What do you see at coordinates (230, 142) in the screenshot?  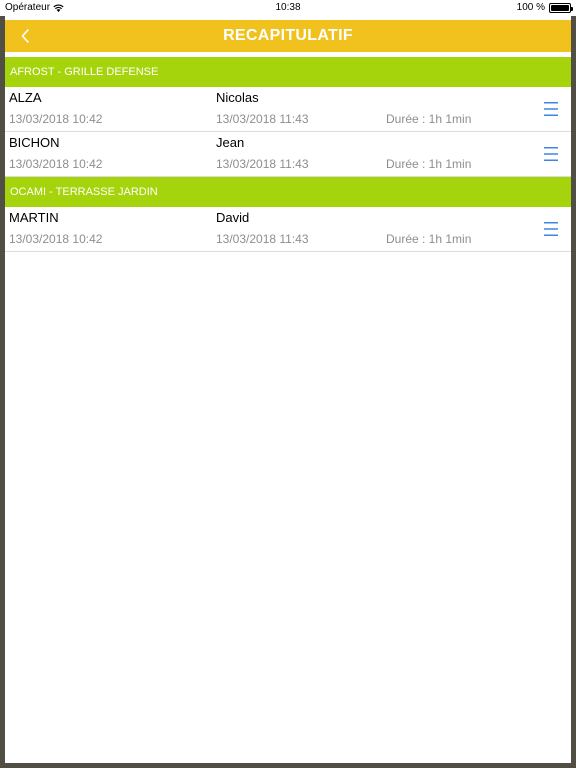 I see `firstname: Jean` at bounding box center [230, 142].